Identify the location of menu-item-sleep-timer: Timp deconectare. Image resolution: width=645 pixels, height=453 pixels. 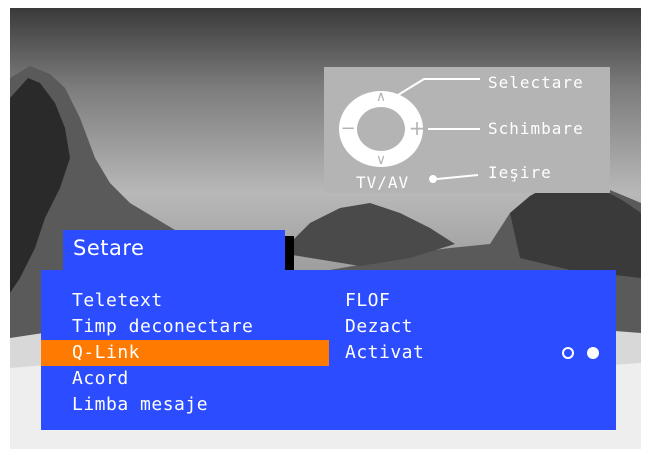
(185, 327).